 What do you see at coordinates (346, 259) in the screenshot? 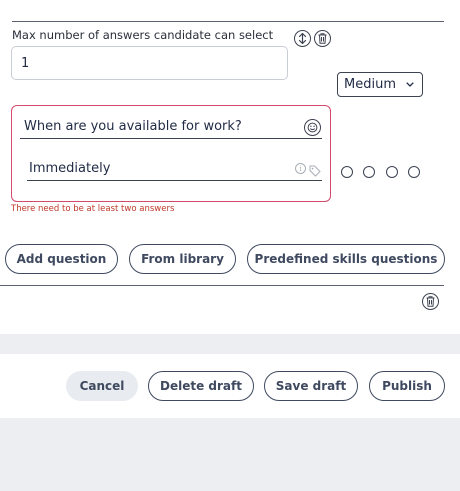
I see `predefined-skills-button: Predefined skills questions` at bounding box center [346, 259].